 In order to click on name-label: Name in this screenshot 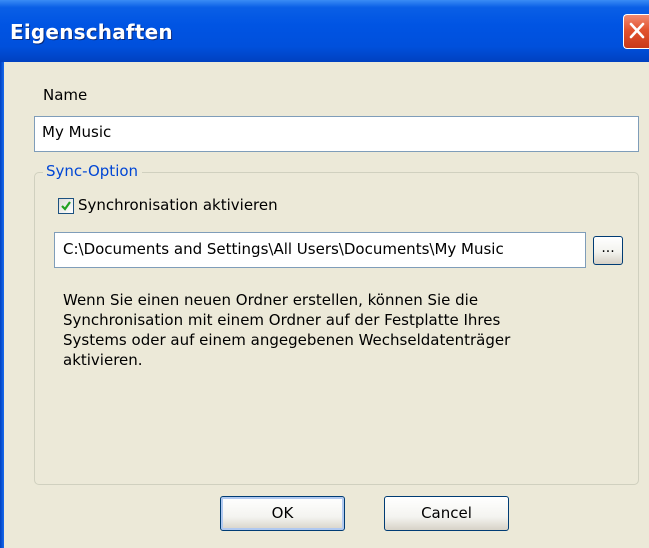, I will do `click(65, 95)`.